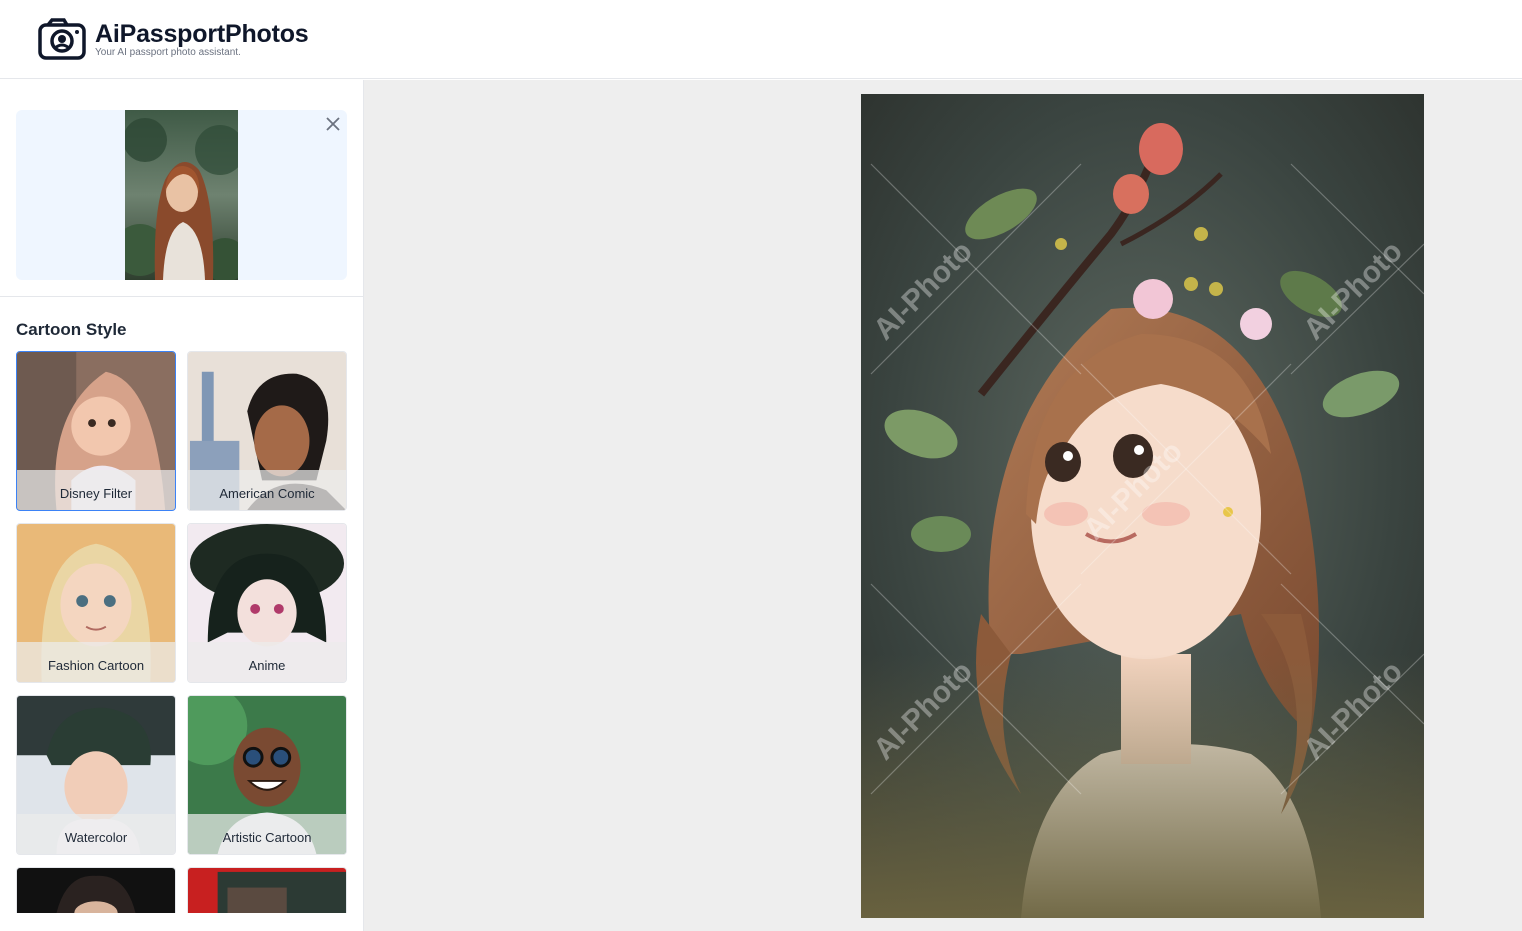 The height and width of the screenshot is (931, 1522). I want to click on style-label: Anime, so click(267, 662).